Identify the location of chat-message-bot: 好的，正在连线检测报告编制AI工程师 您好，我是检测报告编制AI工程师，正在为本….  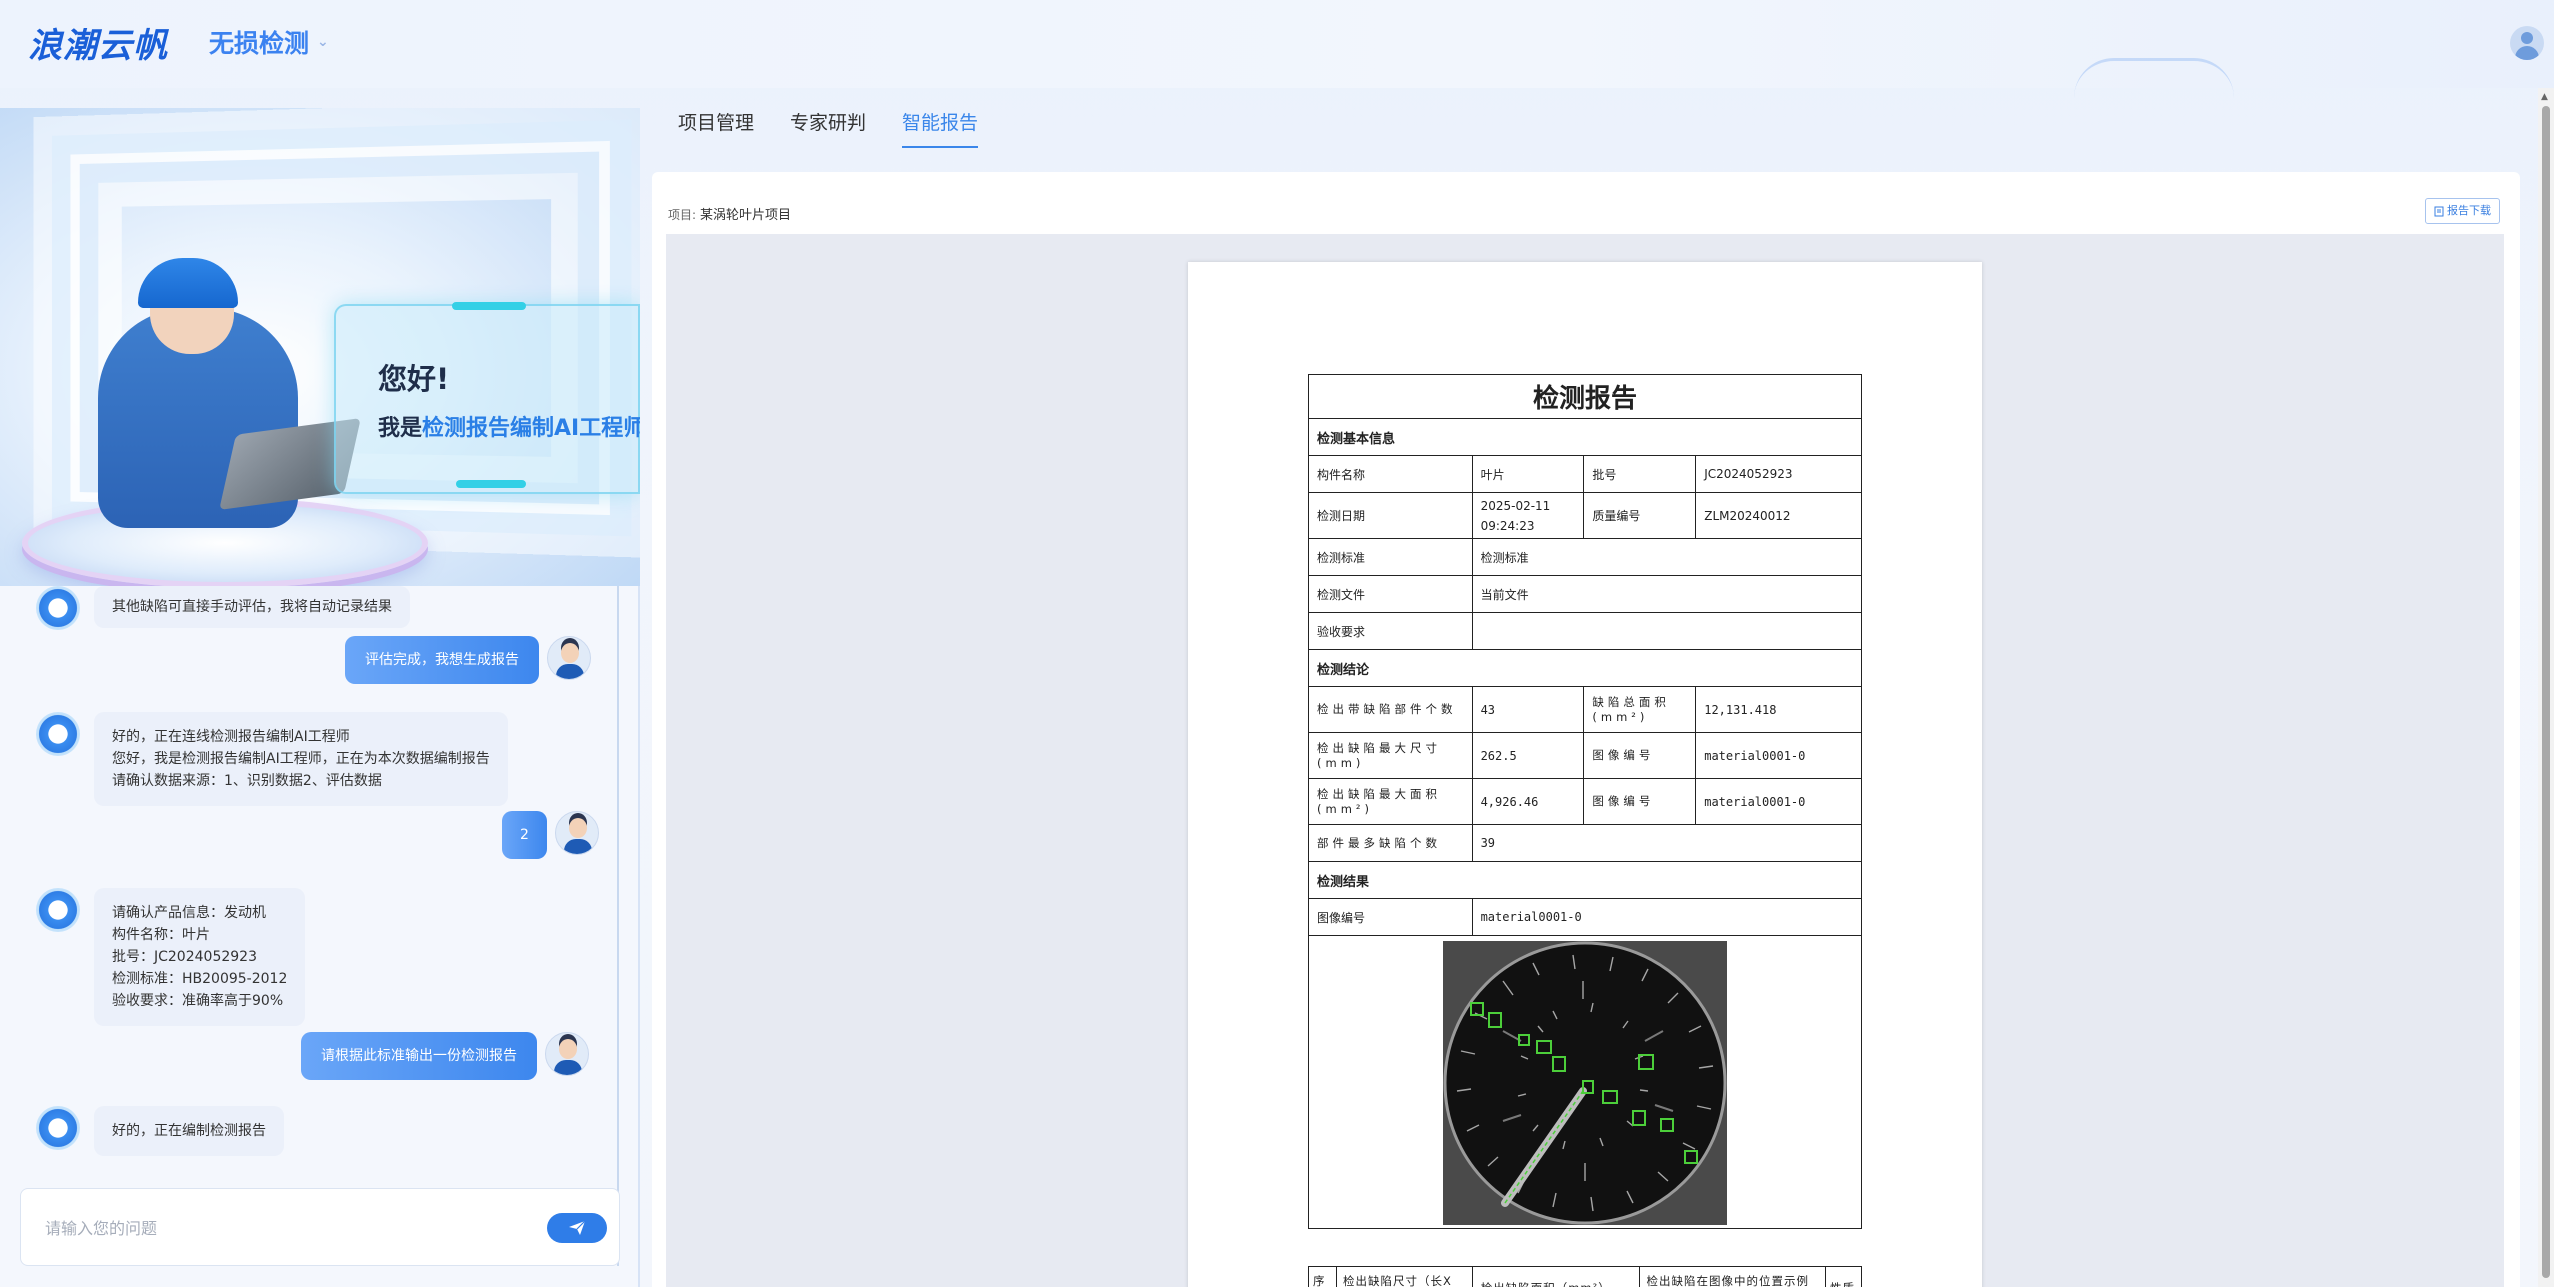
(272, 759).